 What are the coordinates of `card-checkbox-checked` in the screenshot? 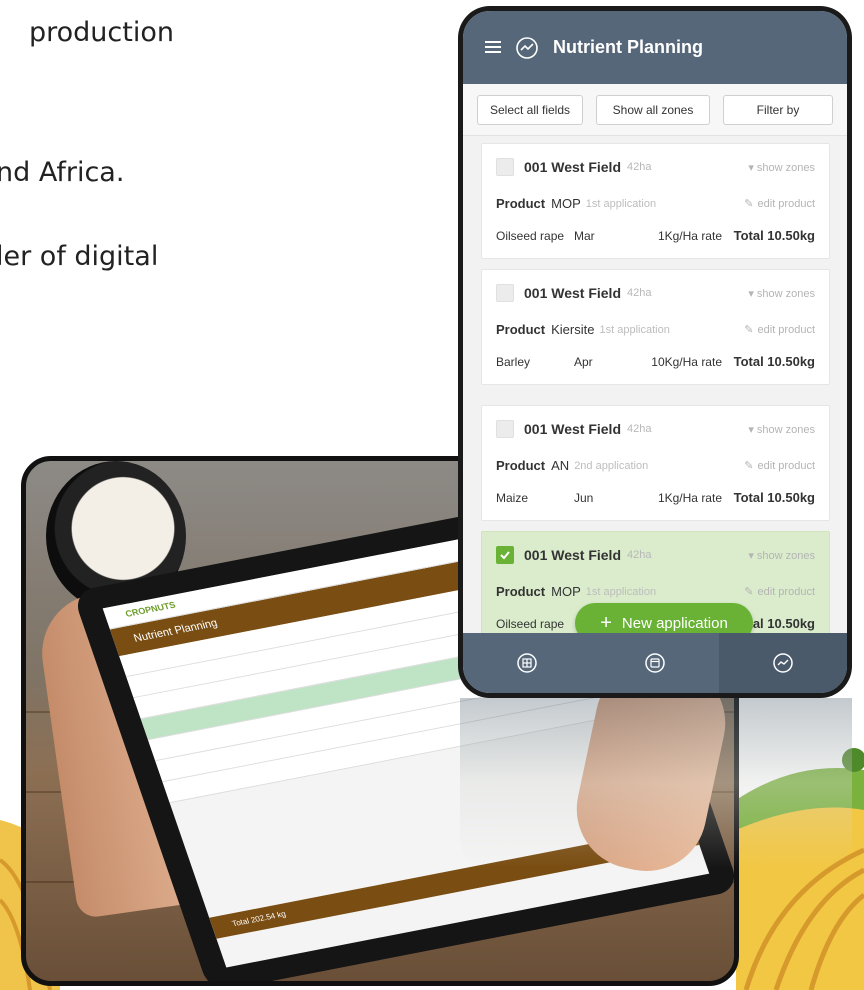 It's located at (505, 555).